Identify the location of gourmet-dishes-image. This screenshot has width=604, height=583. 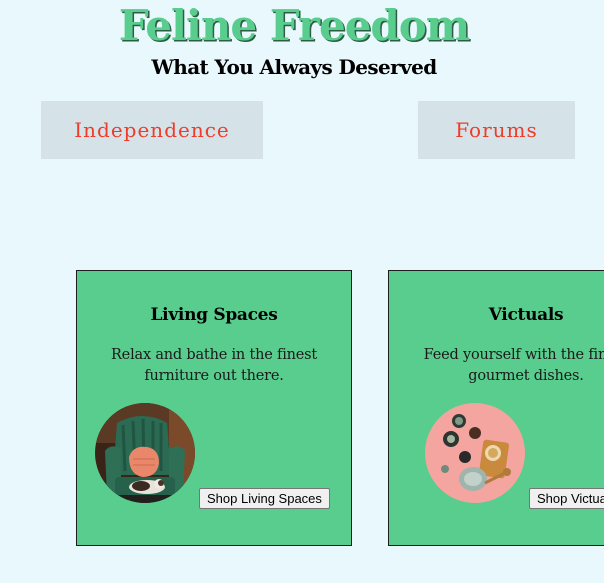
(475, 453).